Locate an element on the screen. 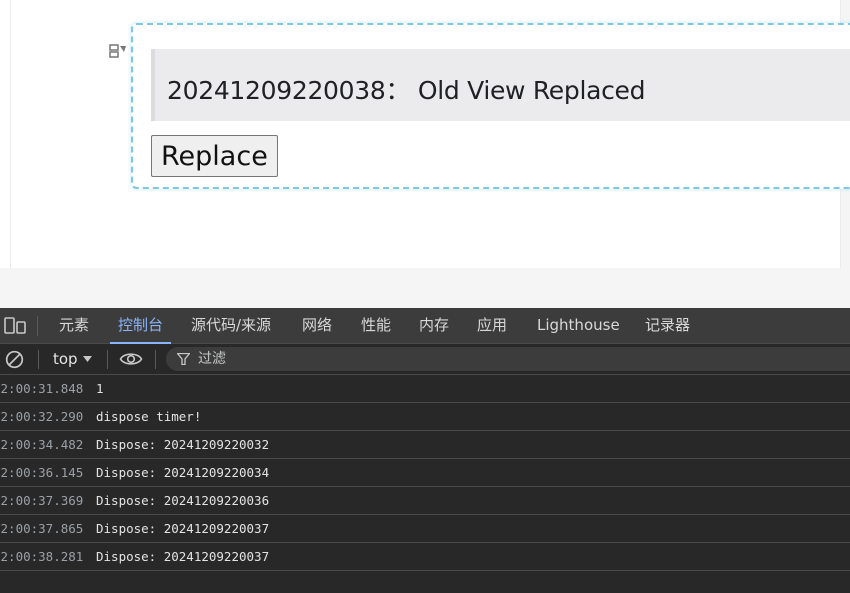  context-selector: top is located at coordinates (65, 359).